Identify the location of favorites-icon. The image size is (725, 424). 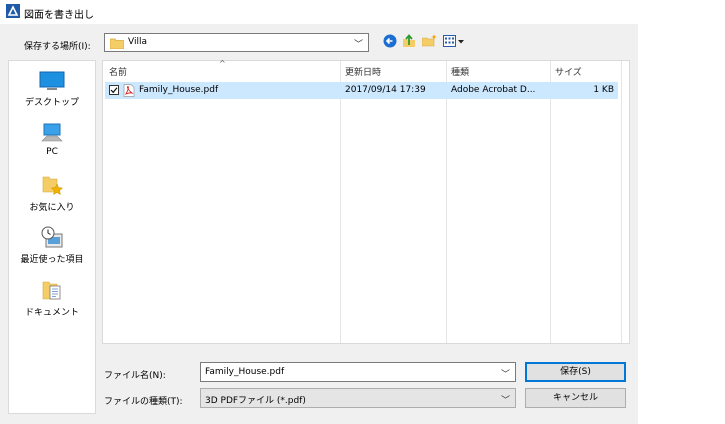
(52, 186).